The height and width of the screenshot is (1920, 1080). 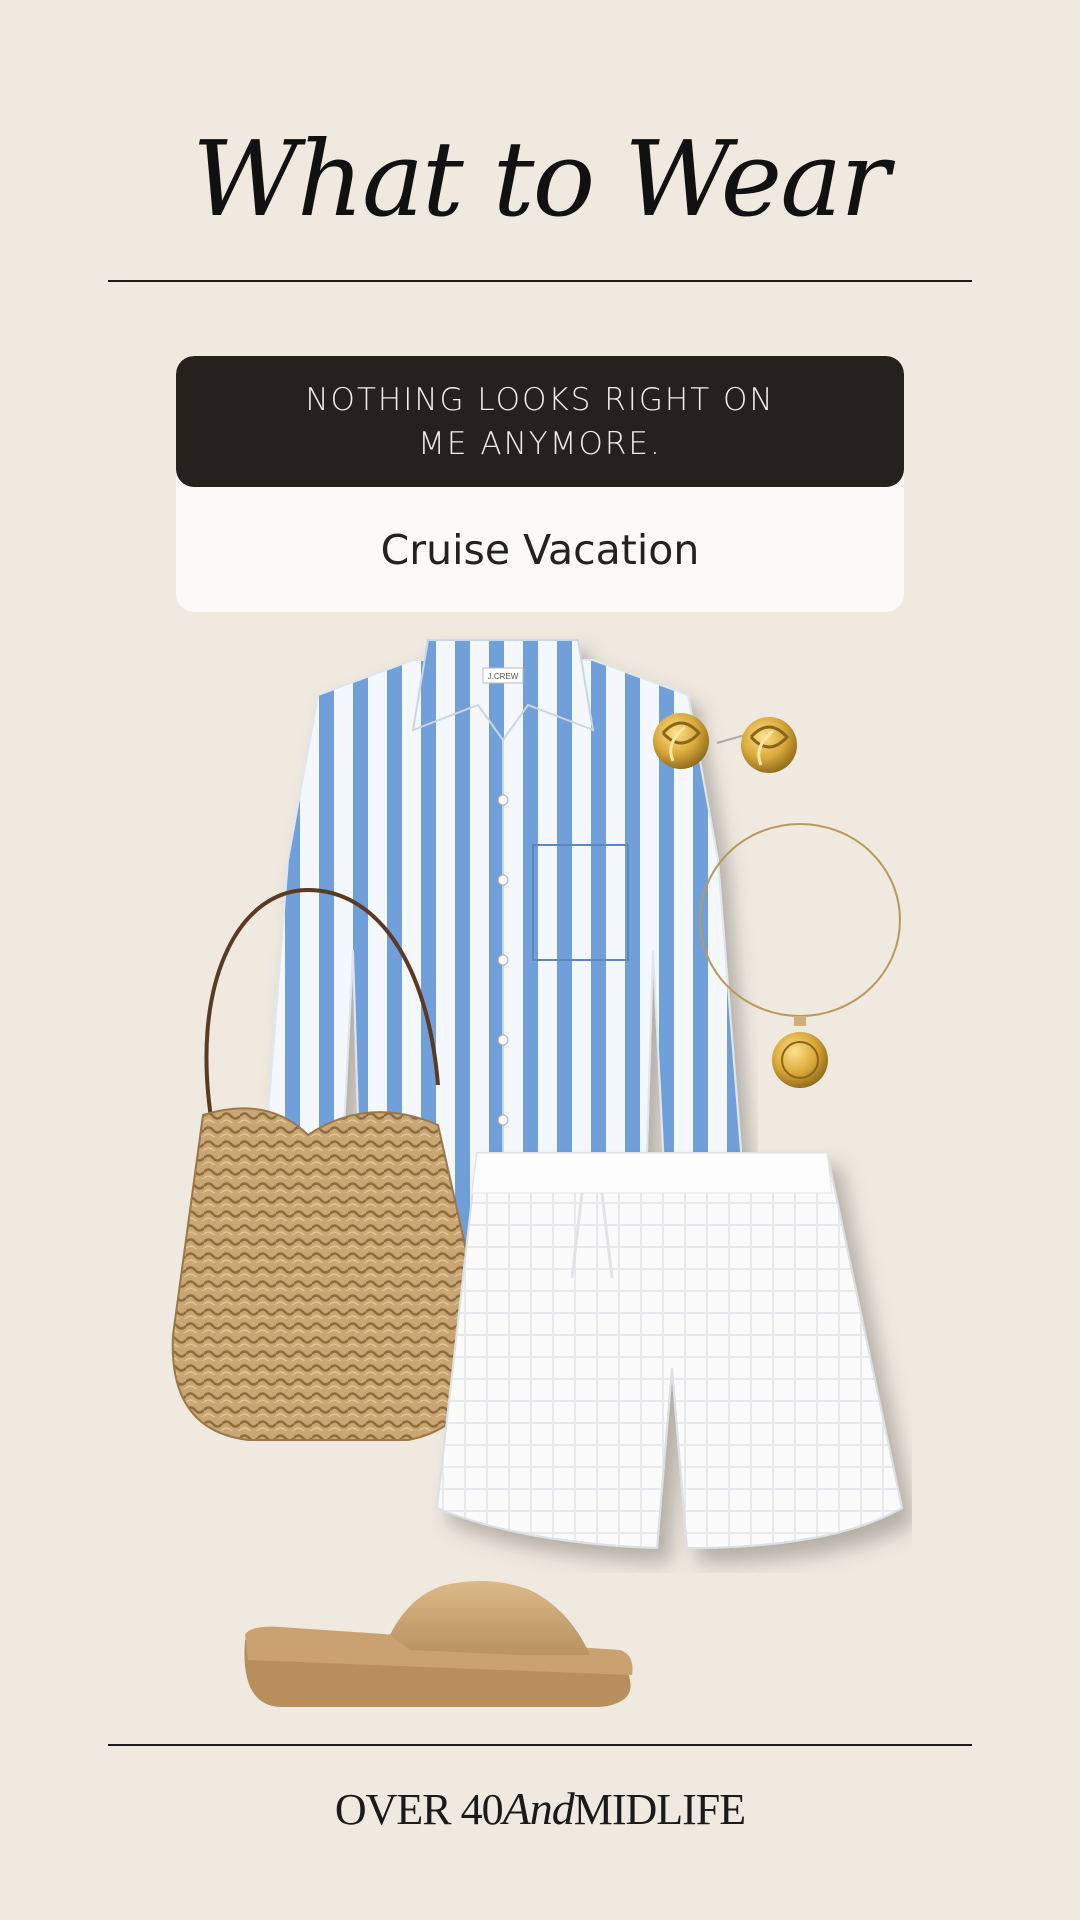 I want to click on knot-earrings-image, so click(x=725, y=745).